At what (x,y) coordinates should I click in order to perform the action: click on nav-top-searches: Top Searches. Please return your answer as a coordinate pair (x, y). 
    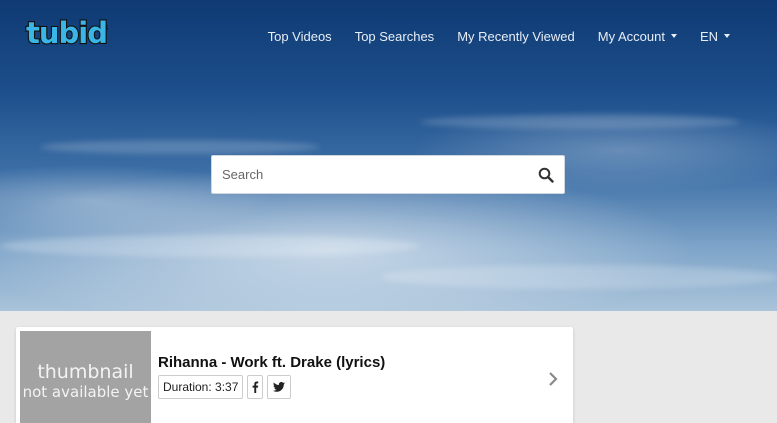
    Looking at the image, I should click on (395, 36).